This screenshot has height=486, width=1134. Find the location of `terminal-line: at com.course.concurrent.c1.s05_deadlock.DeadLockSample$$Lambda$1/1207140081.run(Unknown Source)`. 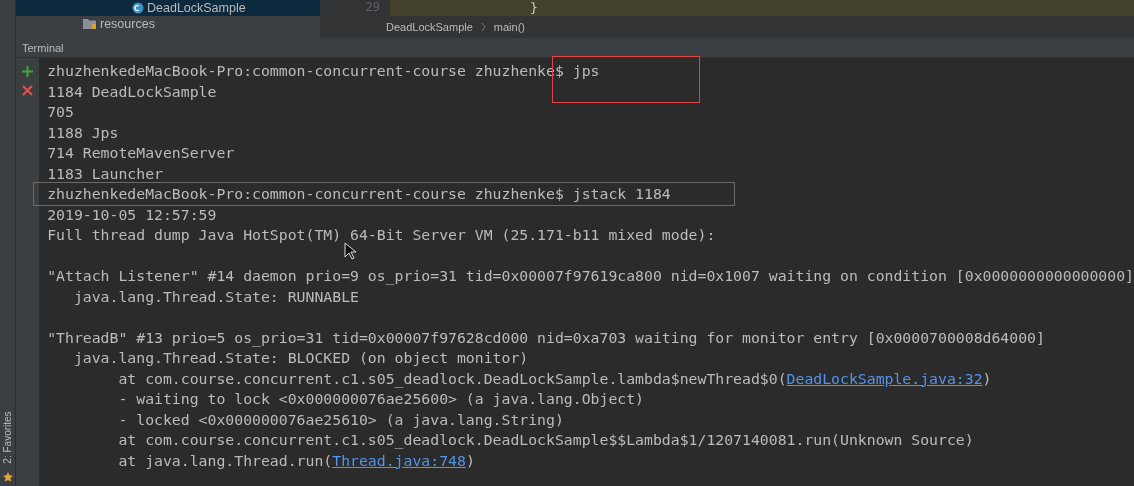

terminal-line: at com.course.concurrent.c1.s05_deadlock.DeadLockSample$$Lambda$1/1207140081.run(Unknown Source) is located at coordinates (545, 439).